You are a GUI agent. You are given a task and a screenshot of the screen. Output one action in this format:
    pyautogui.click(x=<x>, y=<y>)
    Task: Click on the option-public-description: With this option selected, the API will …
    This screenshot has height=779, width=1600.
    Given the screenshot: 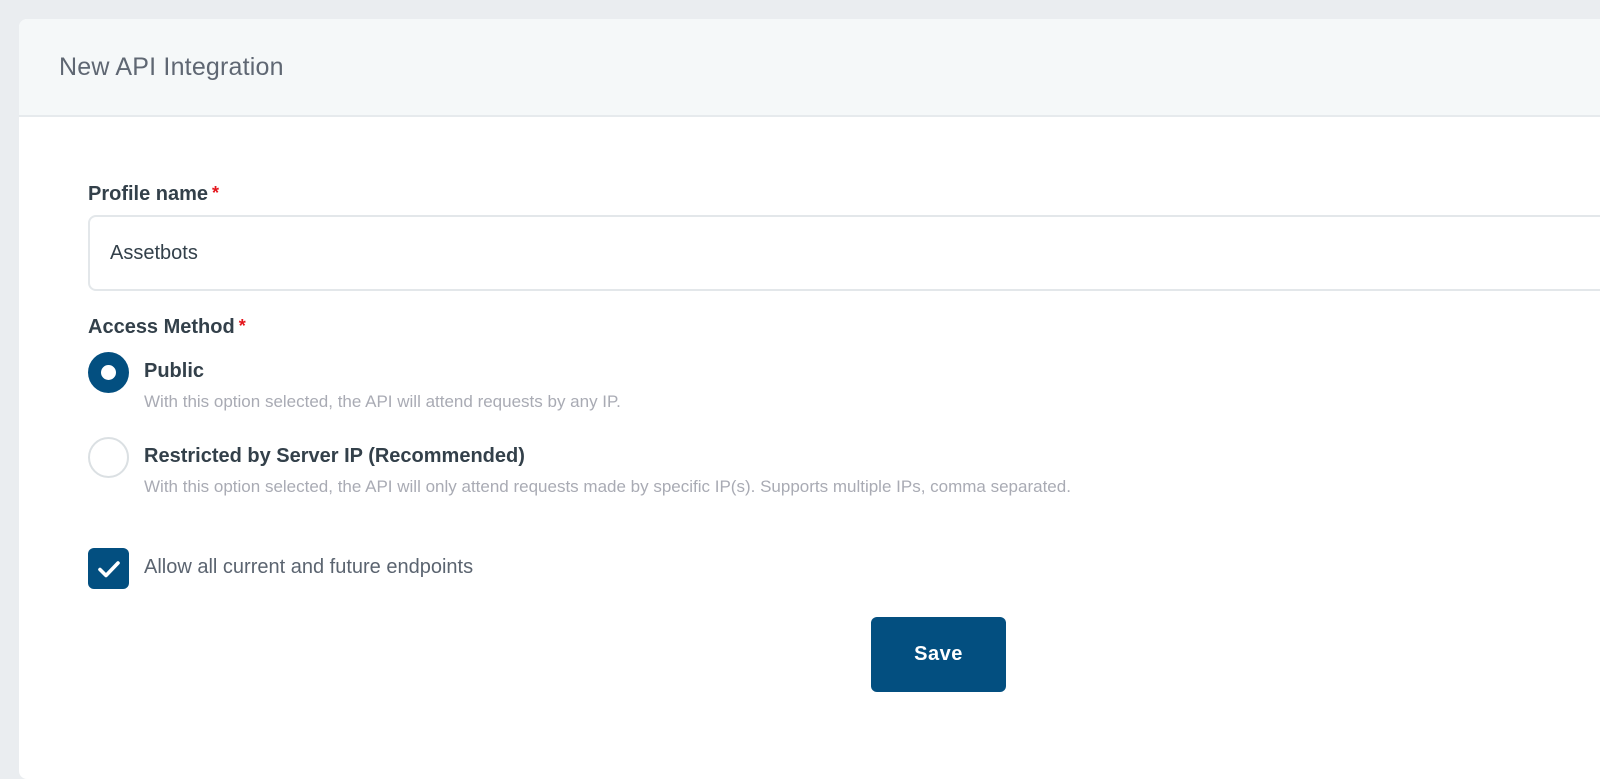 What is the action you would take?
    pyautogui.click(x=382, y=401)
    